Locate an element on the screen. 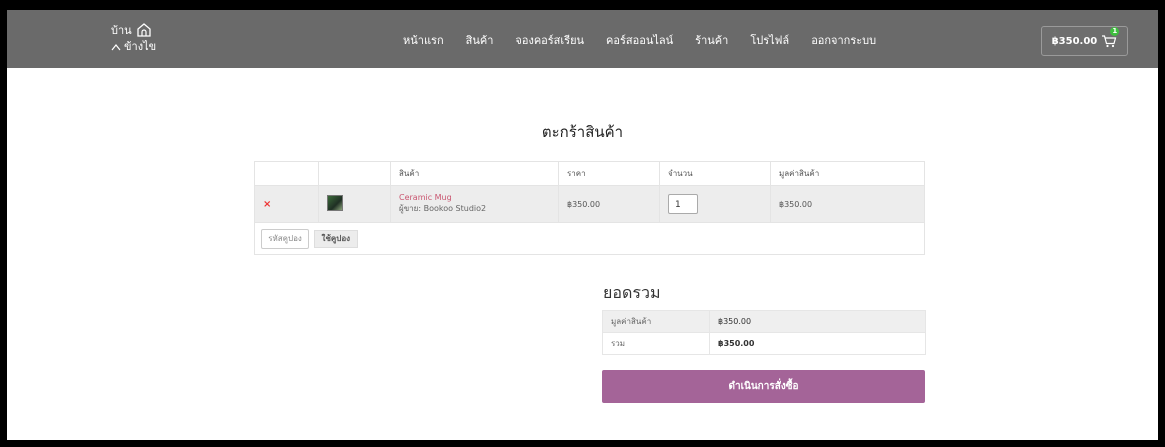  cart-table-header: สินค้า ราคา จำนวน มูลค่าสินค้า is located at coordinates (589, 173).